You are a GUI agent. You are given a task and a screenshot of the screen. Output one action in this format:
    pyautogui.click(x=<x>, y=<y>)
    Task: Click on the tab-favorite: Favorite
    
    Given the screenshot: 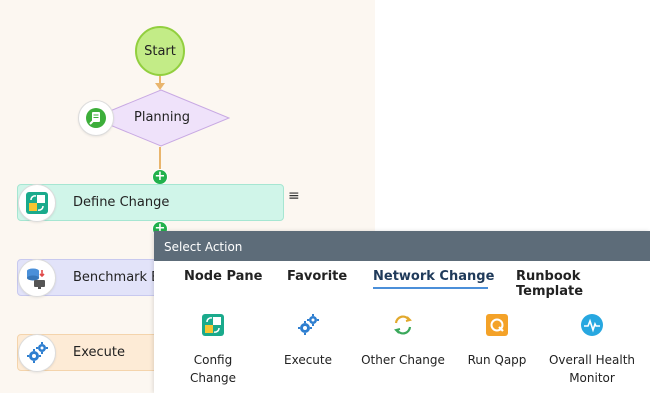 What is the action you would take?
    pyautogui.click(x=317, y=276)
    